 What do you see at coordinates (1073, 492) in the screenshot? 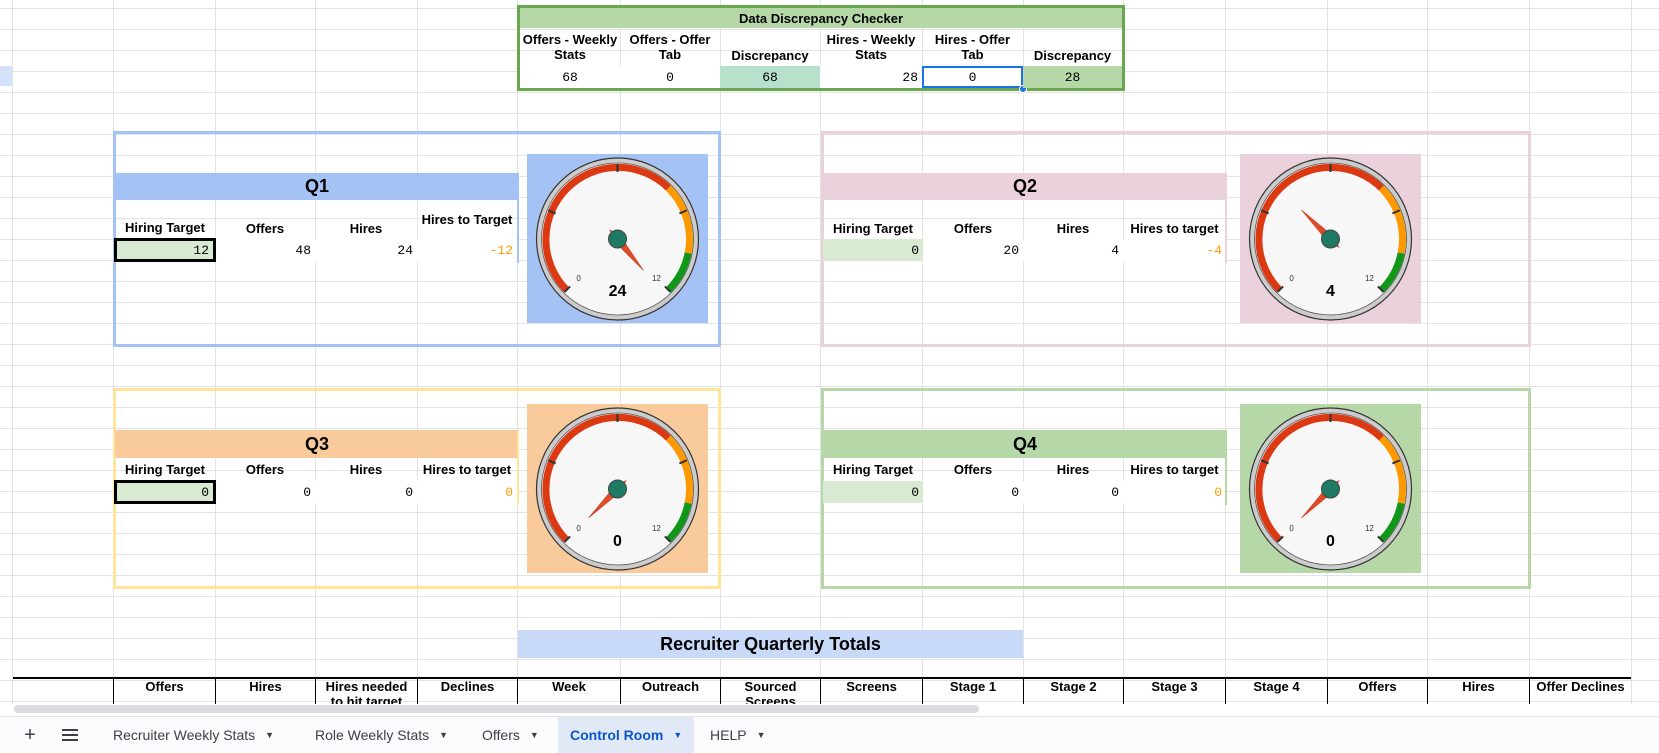
I see `q4-value-hires: 0` at bounding box center [1073, 492].